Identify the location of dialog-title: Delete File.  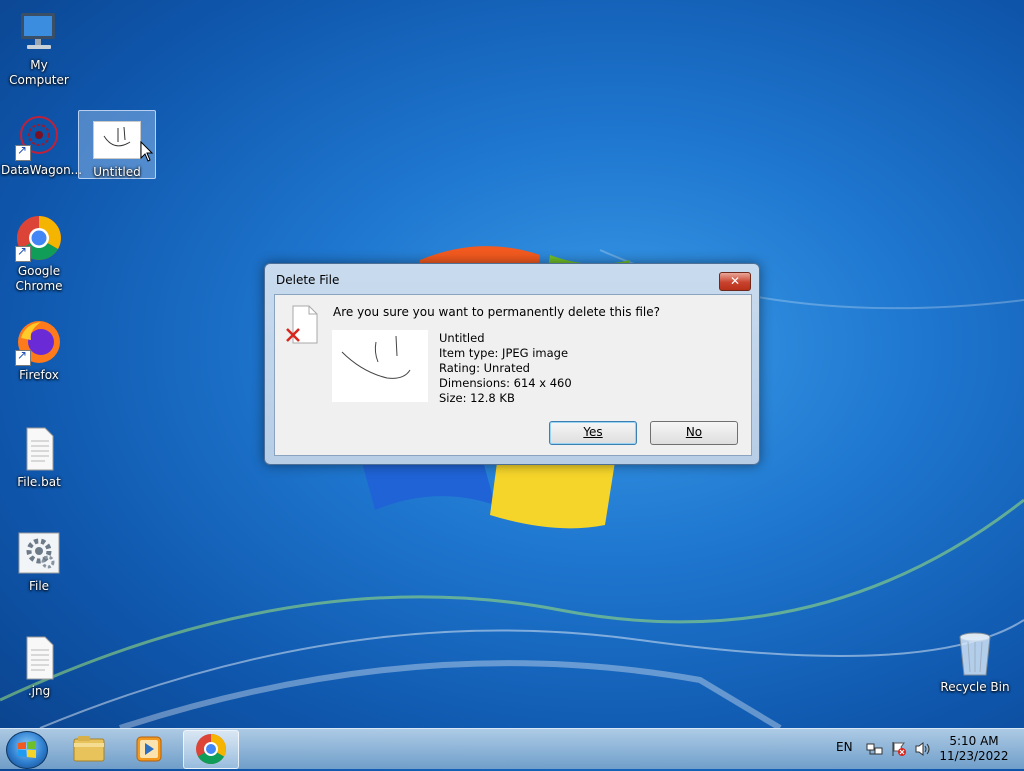
(308, 280).